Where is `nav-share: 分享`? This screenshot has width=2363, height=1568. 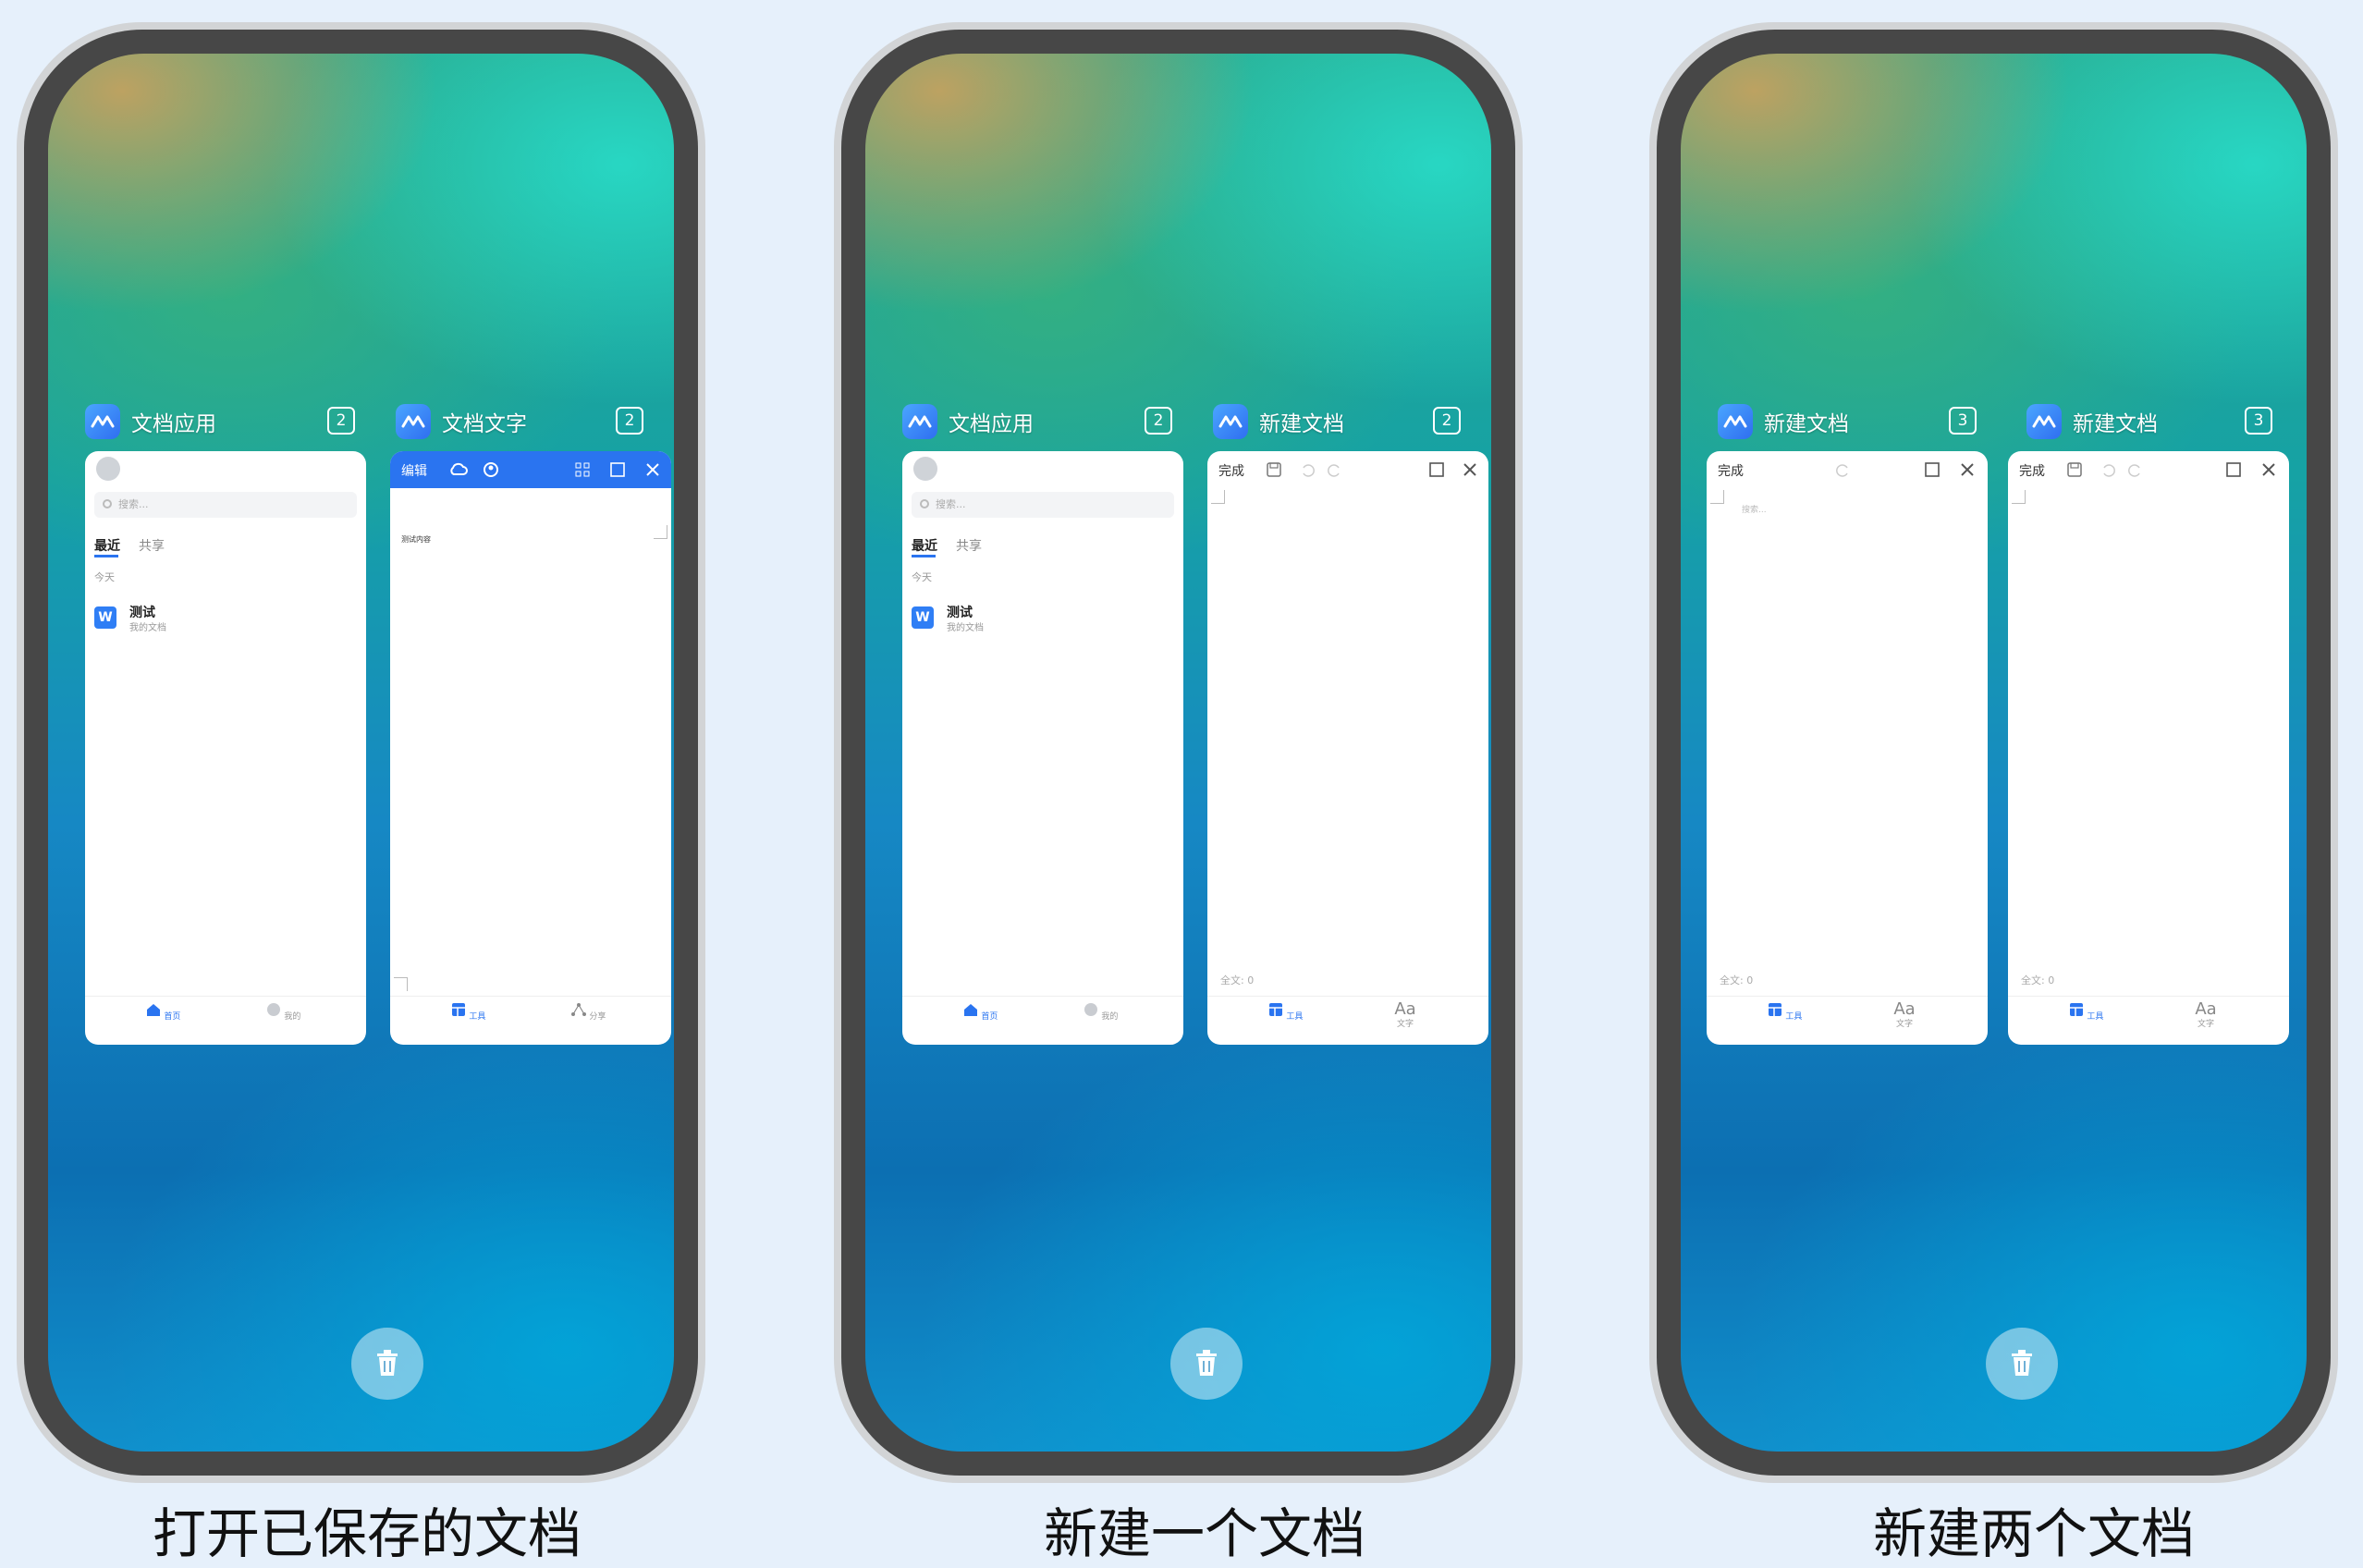
nav-share: 分享 is located at coordinates (588, 1012).